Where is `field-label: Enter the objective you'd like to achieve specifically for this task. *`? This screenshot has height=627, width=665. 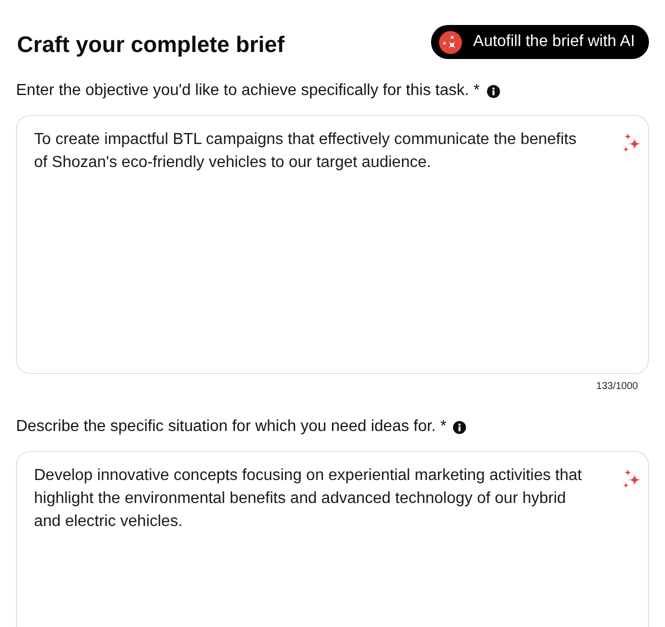
field-label: Enter the objective you'd like to achieve specifically for this task. * is located at coordinates (248, 91).